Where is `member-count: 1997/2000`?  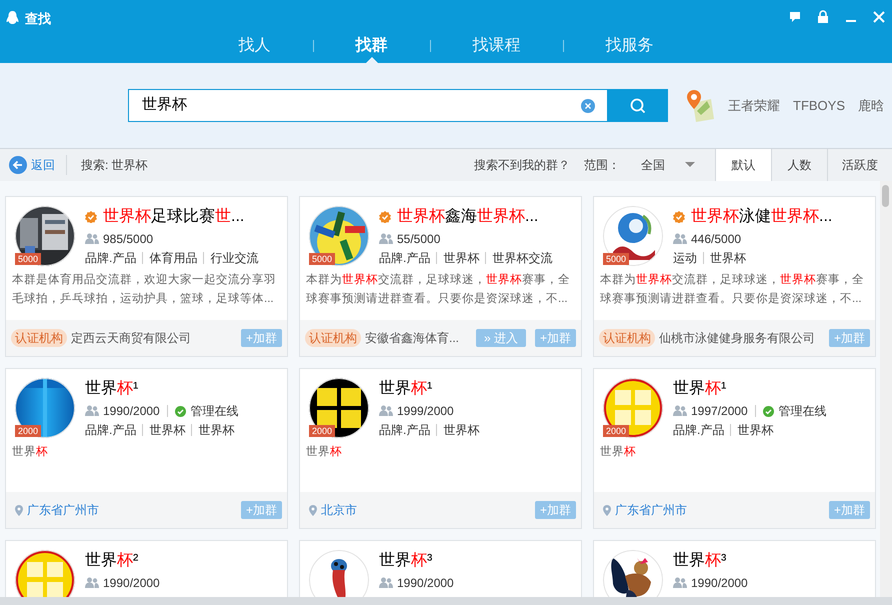
member-count: 1997/2000 is located at coordinates (719, 411).